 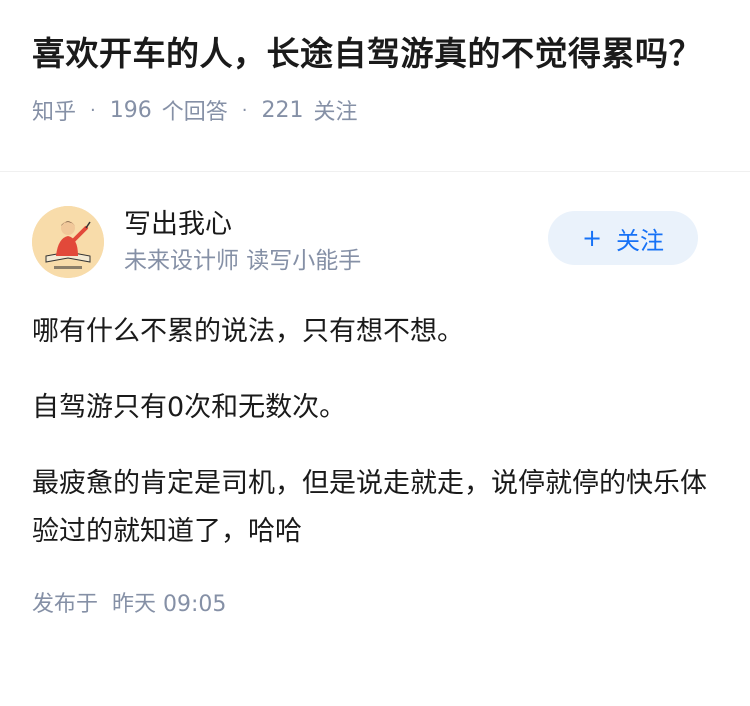 I want to click on question-title: 喜欢开车的人，长途自驾游真的不觉得累吗？, so click(x=375, y=54).